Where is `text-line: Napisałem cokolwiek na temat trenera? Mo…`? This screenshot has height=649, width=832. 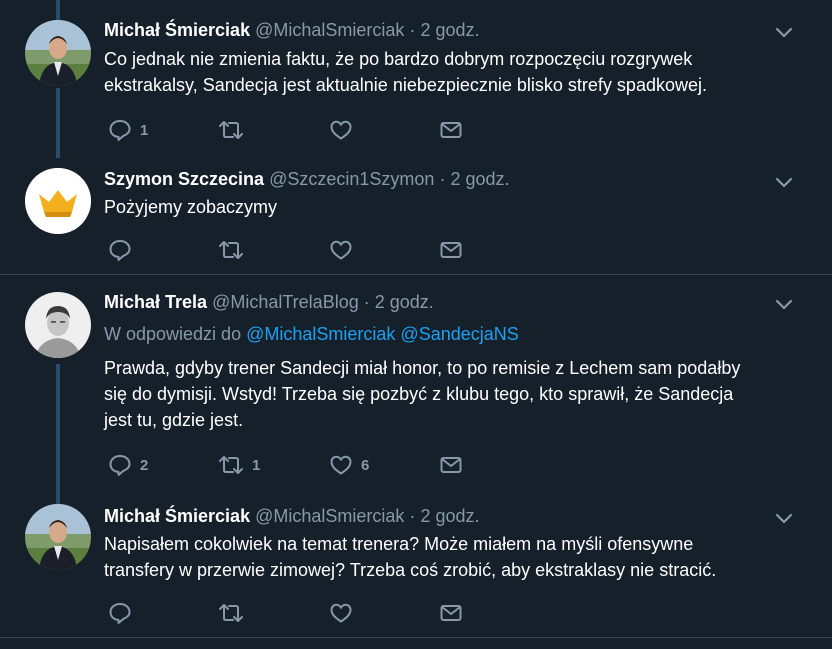 text-line: Napisałem cokolwiek na temat trenera? Mo… is located at coordinates (399, 544).